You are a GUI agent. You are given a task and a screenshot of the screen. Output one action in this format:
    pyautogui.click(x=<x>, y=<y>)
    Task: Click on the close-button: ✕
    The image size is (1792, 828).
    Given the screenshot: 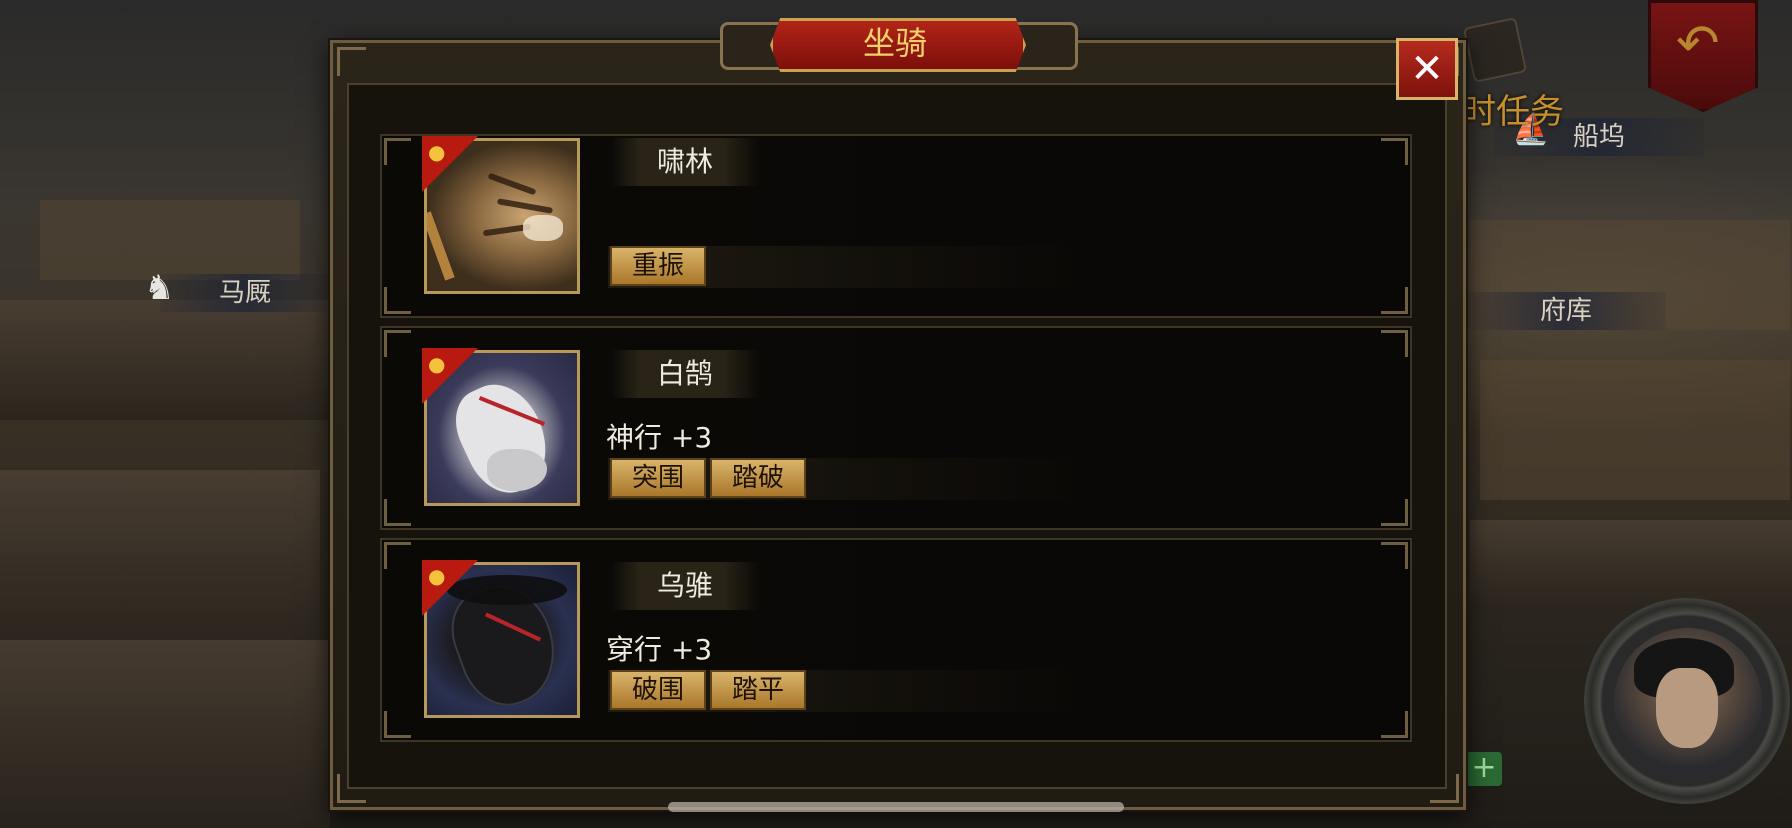 What is the action you would take?
    pyautogui.click(x=1427, y=69)
    